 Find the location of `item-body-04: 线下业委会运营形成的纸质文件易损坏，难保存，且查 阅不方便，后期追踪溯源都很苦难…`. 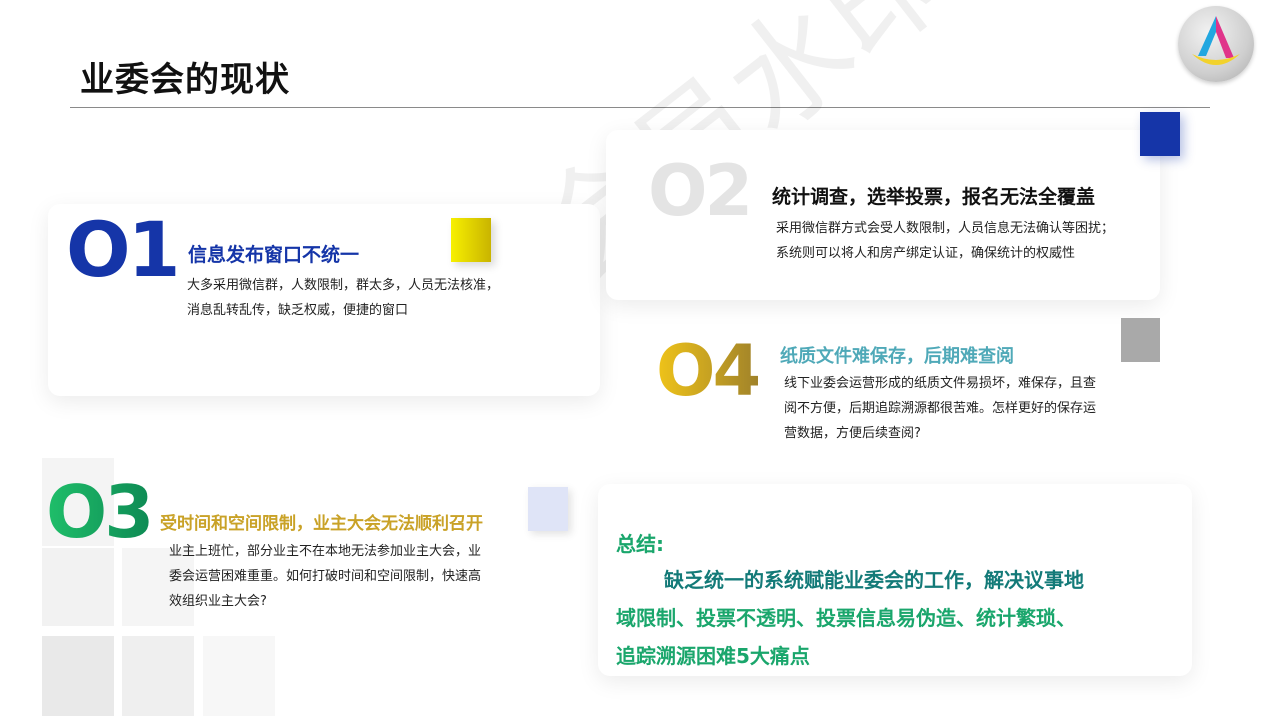

item-body-04: 线下业委会运营形成的纸质文件易损坏，难保存，且查 阅不方便，后期追踪溯源都很苦难… is located at coordinates (940, 408).